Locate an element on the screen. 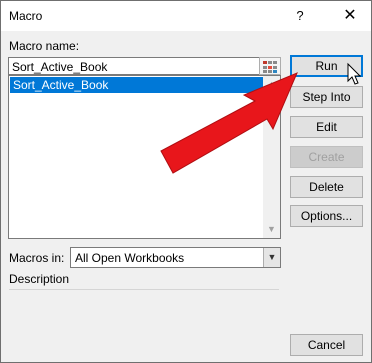 Image resolution: width=372 pixels, height=363 pixels. run-button: Run is located at coordinates (326, 66).